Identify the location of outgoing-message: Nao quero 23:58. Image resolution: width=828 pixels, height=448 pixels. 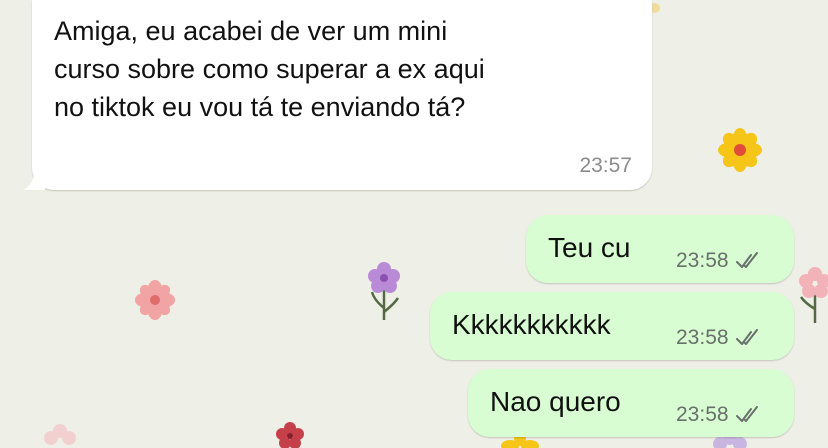
(631, 403).